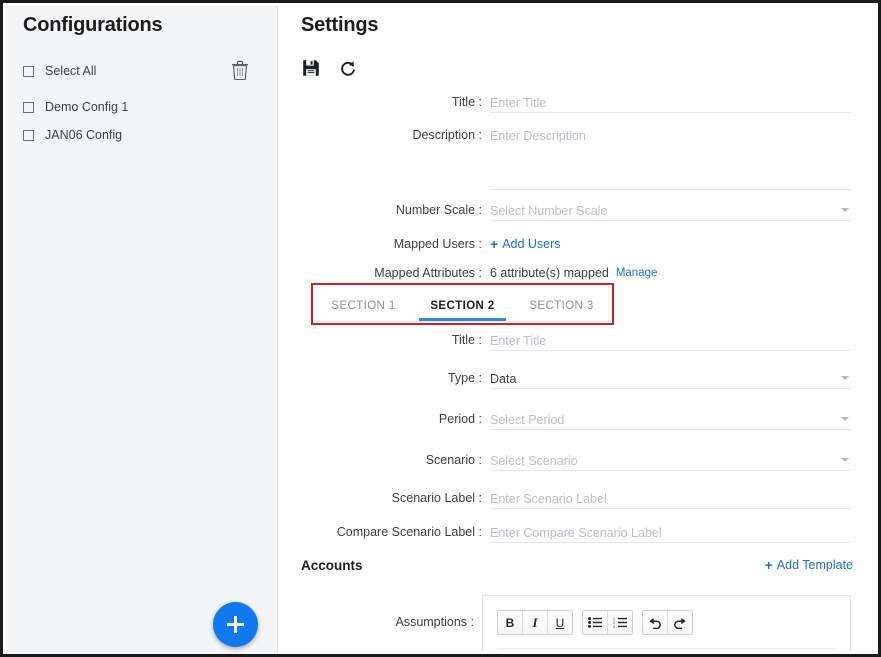 Image resolution: width=881 pixels, height=657 pixels. I want to click on period-placeholder: Select Period, so click(527, 420).